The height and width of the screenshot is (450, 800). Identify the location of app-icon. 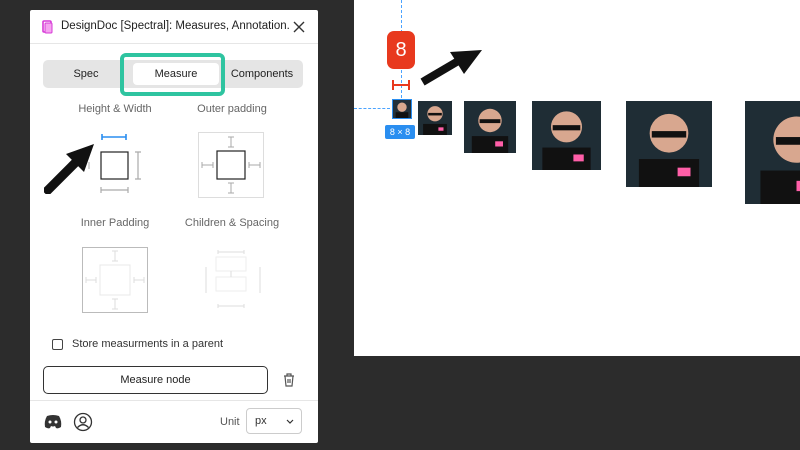
(48, 27).